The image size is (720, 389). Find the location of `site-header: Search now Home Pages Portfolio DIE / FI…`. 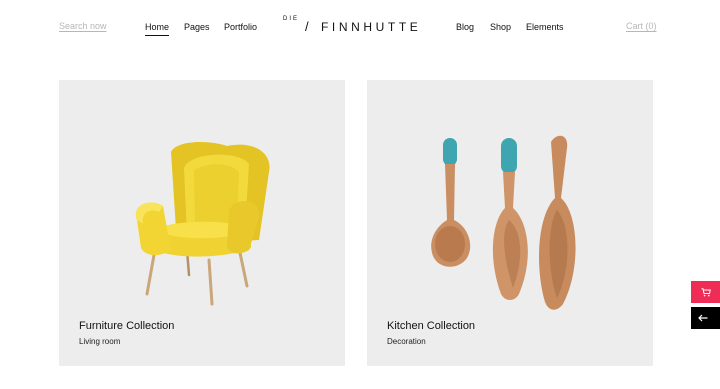

site-header: Search now Home Pages Portfolio DIE / FI… is located at coordinates (360, 28).